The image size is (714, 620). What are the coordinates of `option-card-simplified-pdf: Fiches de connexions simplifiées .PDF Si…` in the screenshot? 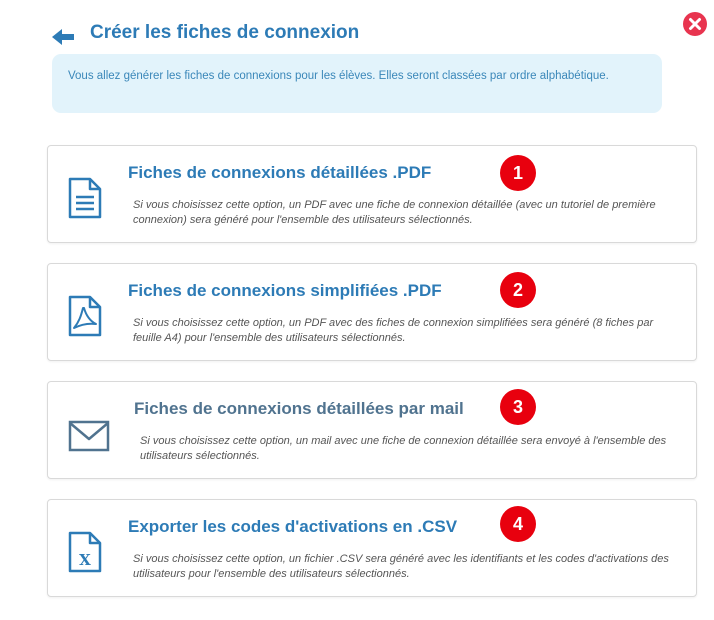 It's located at (372, 312).